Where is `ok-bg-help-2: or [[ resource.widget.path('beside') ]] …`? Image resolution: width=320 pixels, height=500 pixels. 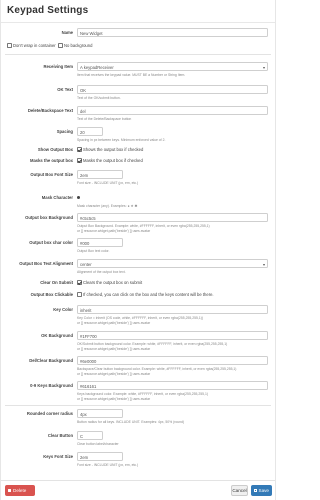 ok-bg-help-2: or [[ resource.widget.path('beside') ]] … is located at coordinates (114, 348).